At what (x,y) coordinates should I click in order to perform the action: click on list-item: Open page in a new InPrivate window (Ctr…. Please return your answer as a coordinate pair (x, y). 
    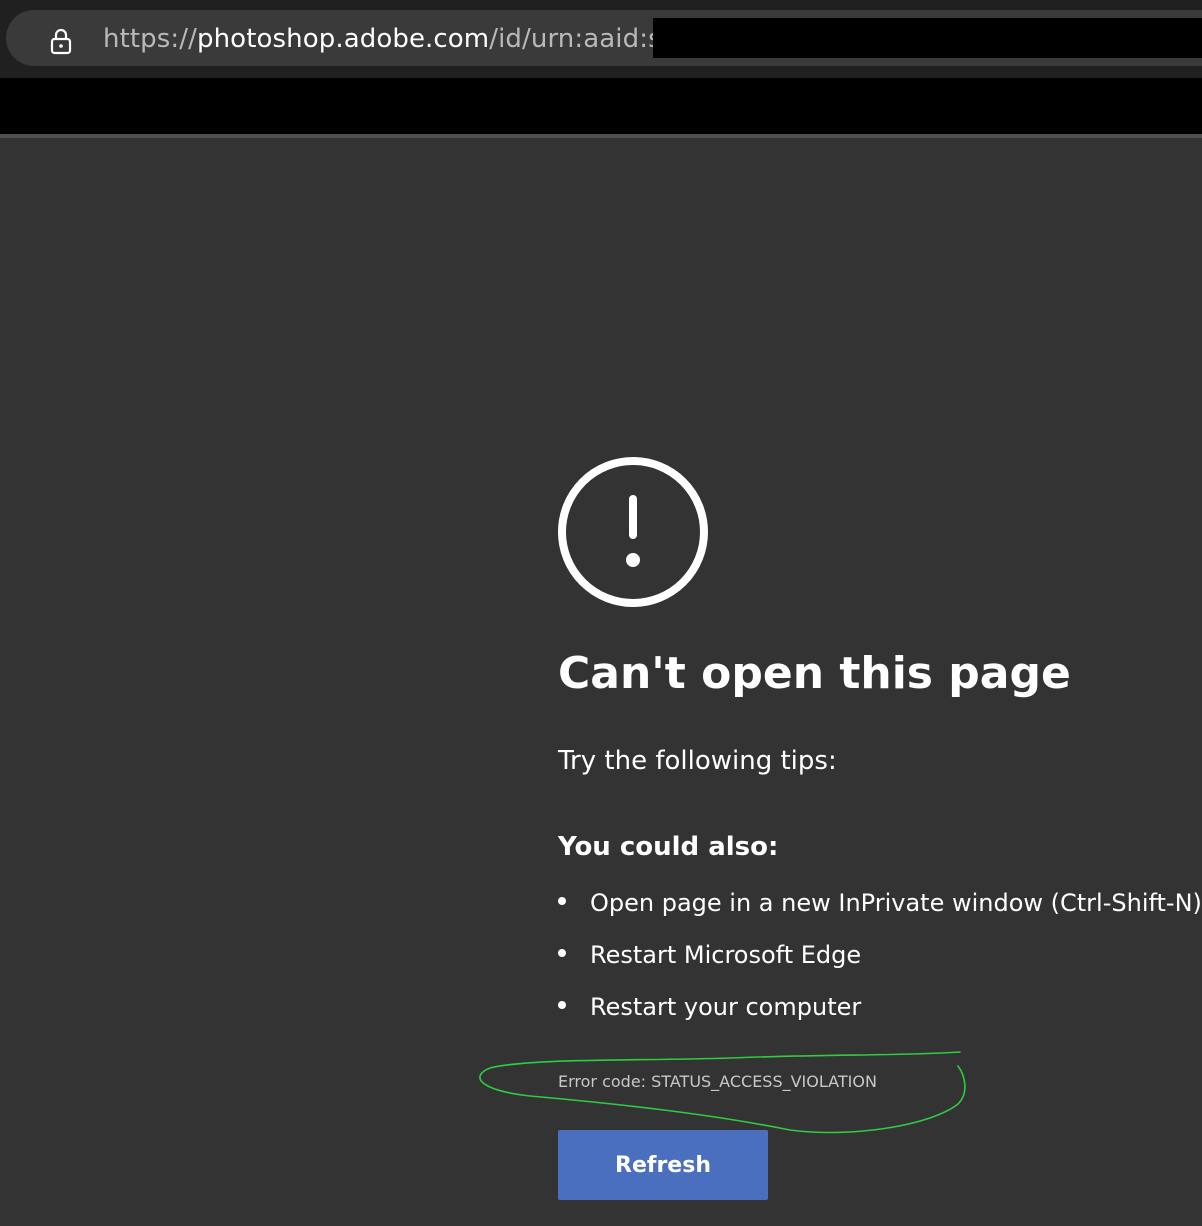
    Looking at the image, I should click on (880, 912).